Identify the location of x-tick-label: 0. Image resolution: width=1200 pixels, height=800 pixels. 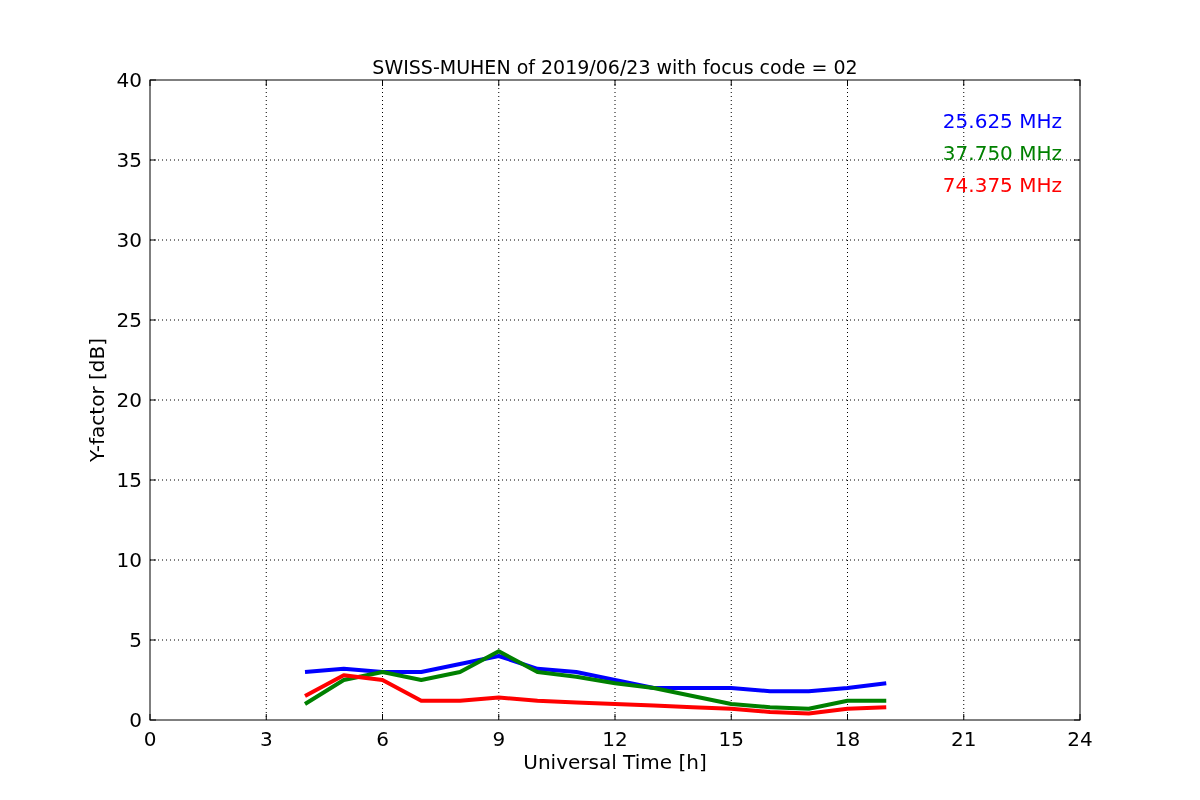
(150, 739).